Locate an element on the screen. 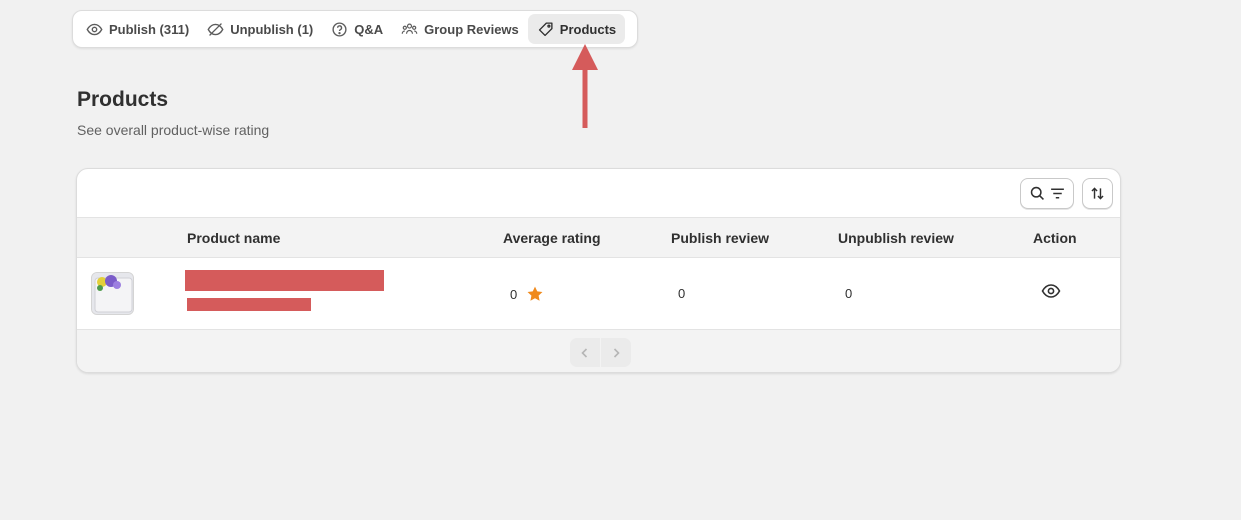 The image size is (1241, 520). average-rating-value: 0 is located at coordinates (514, 294).